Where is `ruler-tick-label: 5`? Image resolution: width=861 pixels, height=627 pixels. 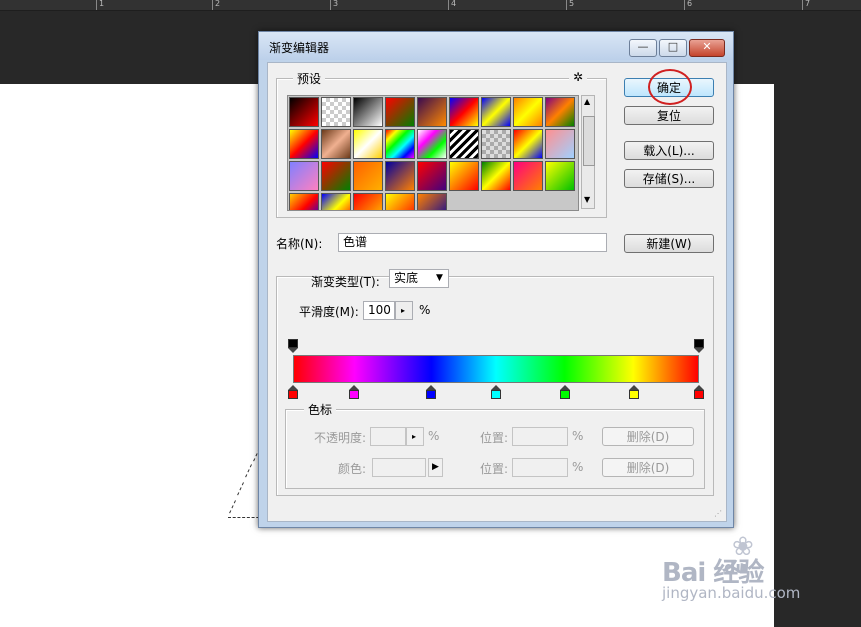
ruler-tick-label: 5 is located at coordinates (572, 4).